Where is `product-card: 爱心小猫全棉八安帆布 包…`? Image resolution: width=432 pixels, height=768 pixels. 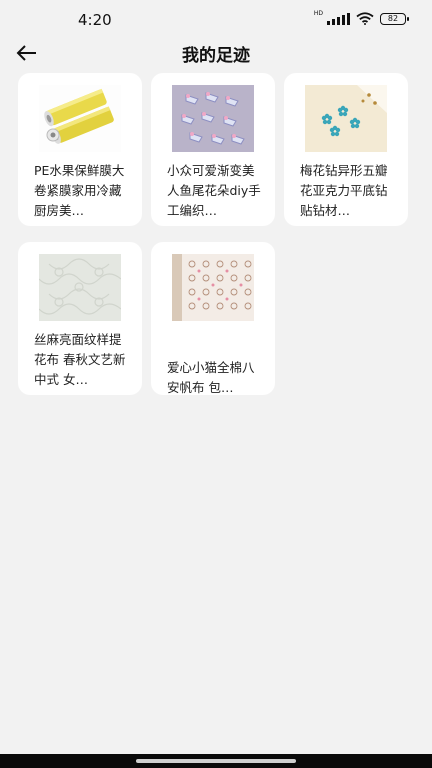 product-card: 爱心小猫全棉八安帆布 包… is located at coordinates (213, 318).